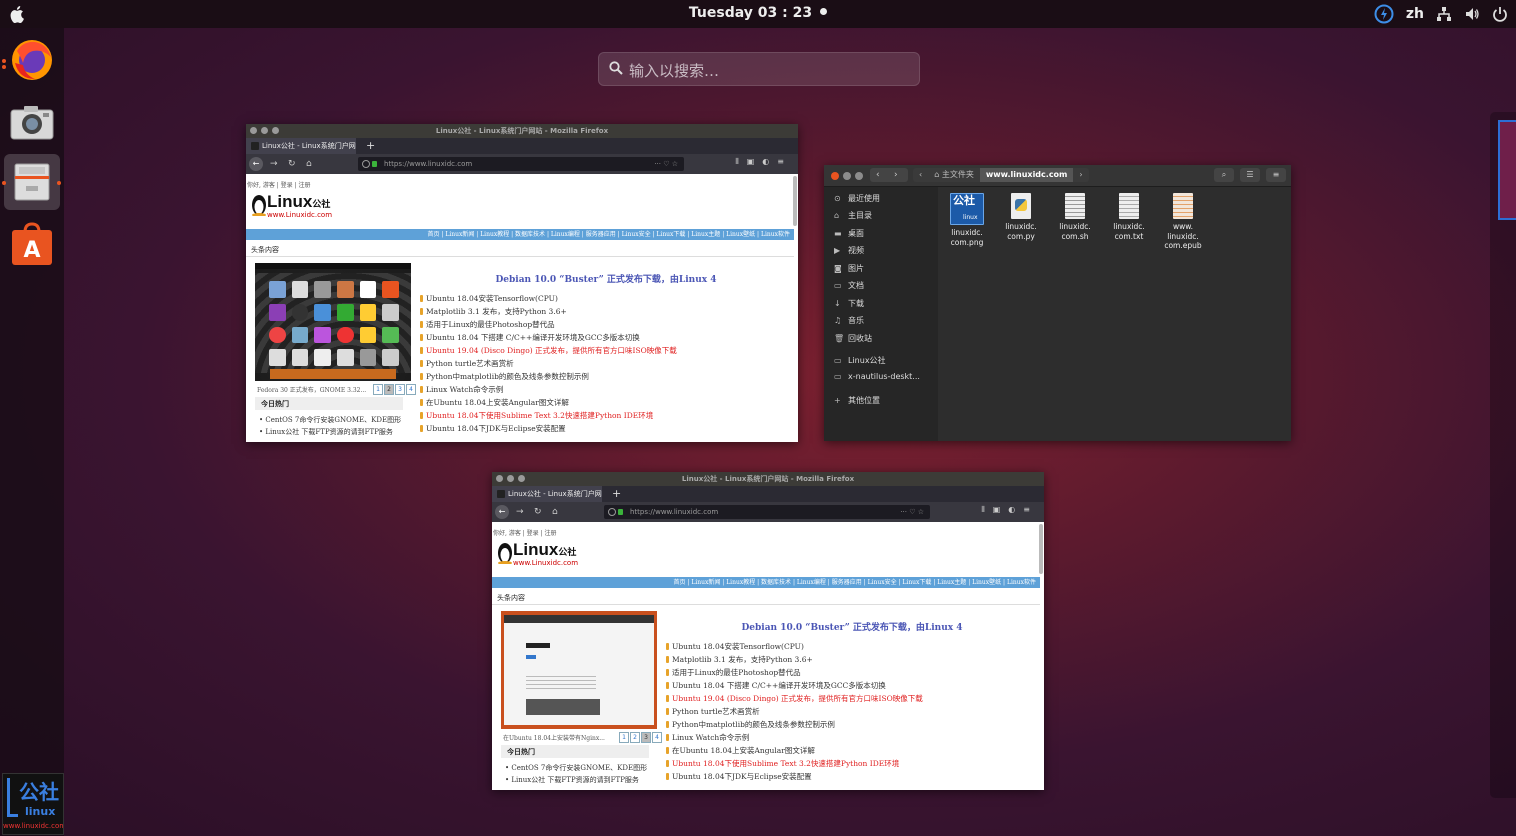 The image size is (1516, 836). I want to click on power-manager-icon, so click(1384, 14).